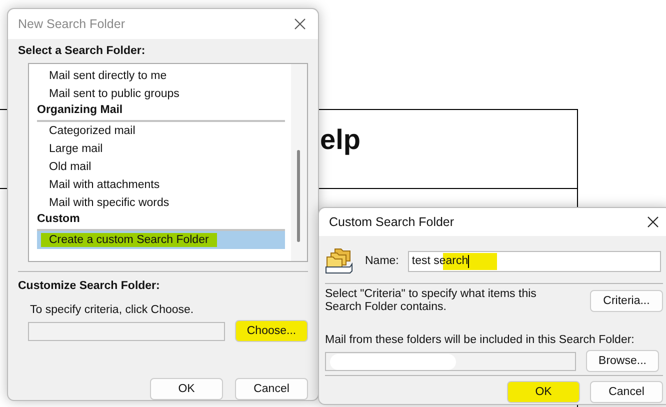  Describe the element at coordinates (431, 301) in the screenshot. I see `criteria-description: Select "Criteria" to specify what items this Search Folder contains.` at that location.